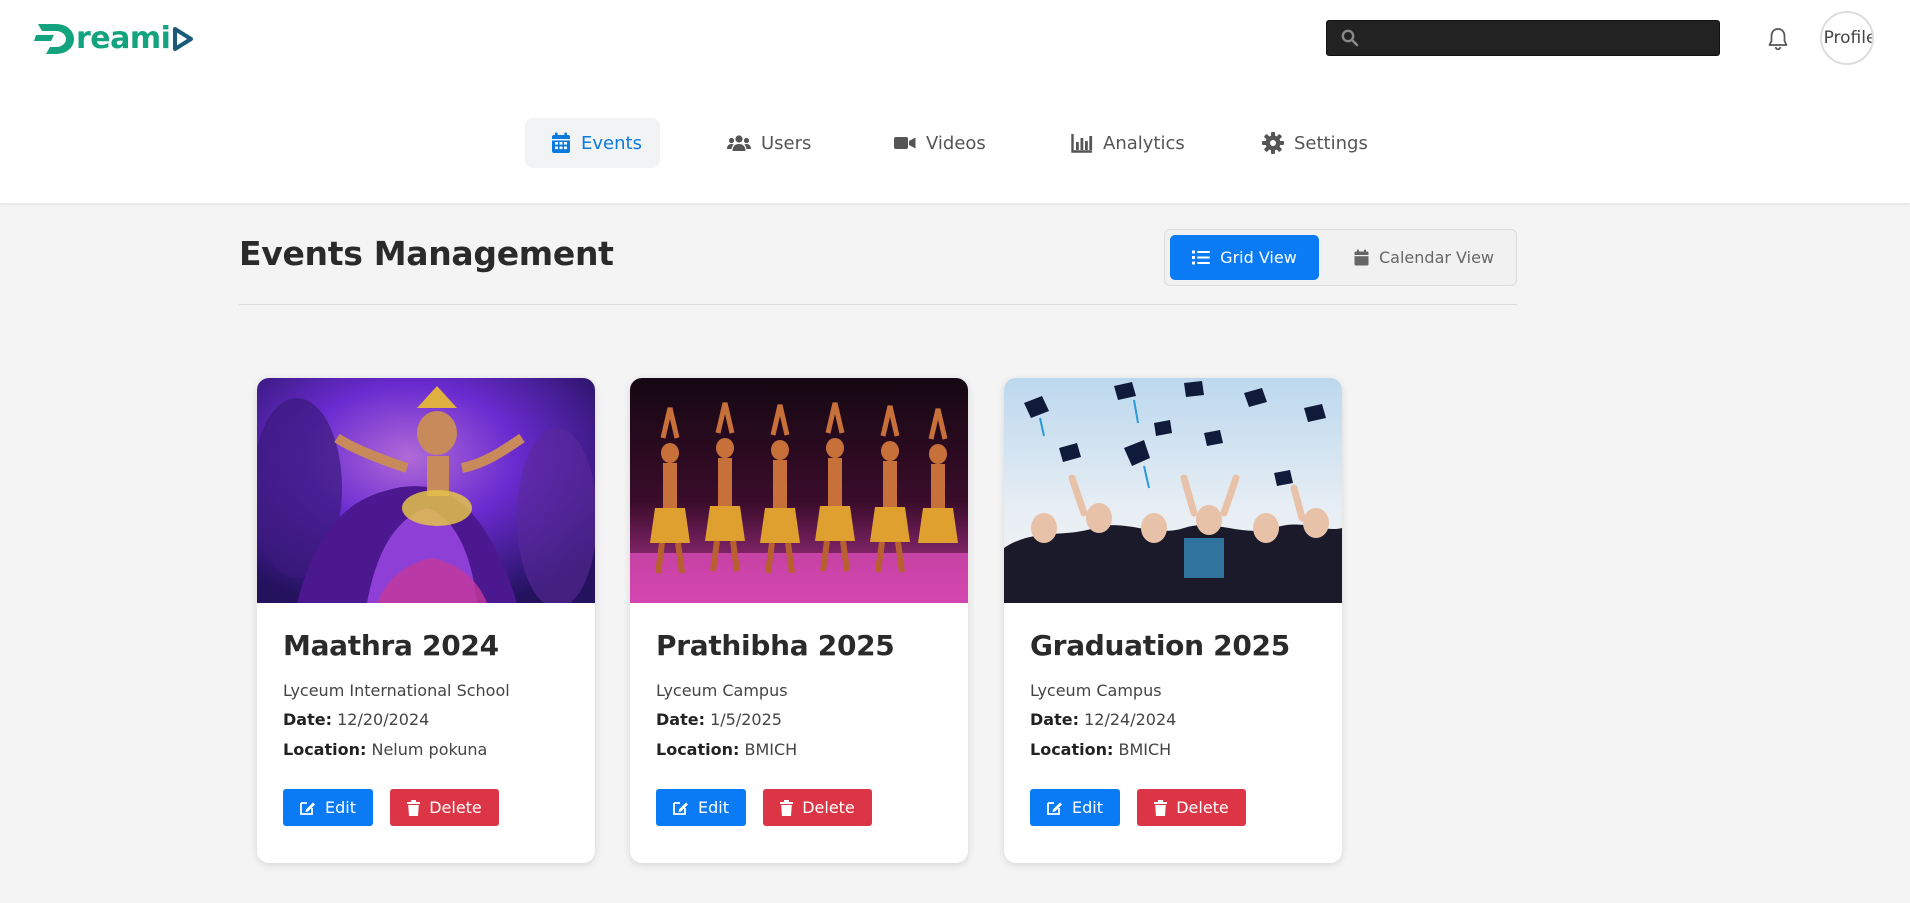 The width and height of the screenshot is (1910, 903). Describe the element at coordinates (611, 143) in the screenshot. I see `nav-item-label: Events` at that location.